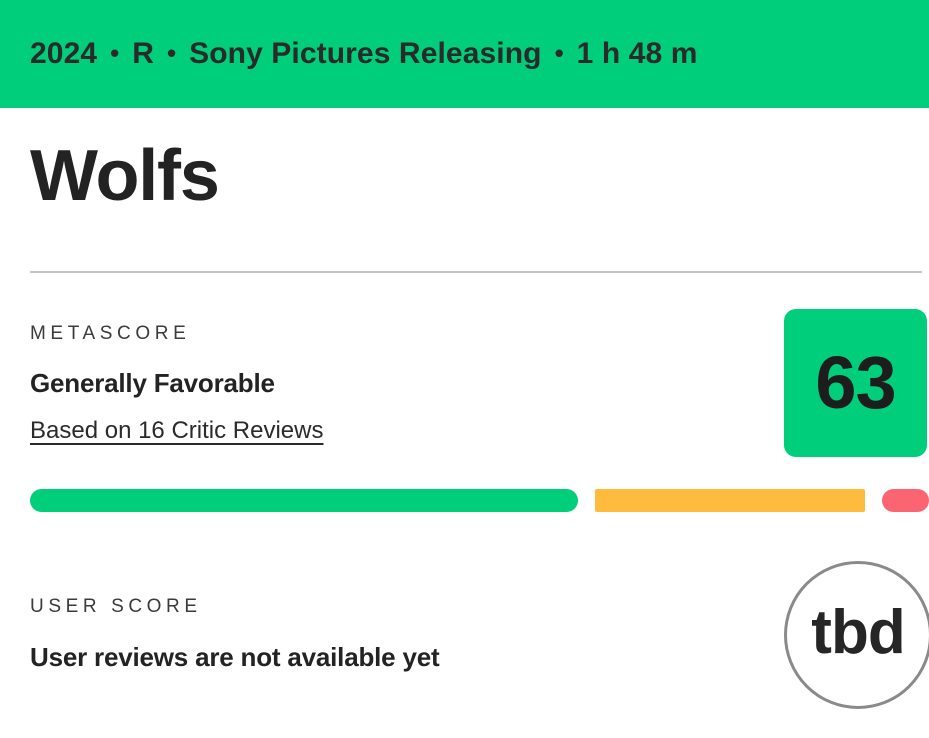 The image size is (929, 738). What do you see at coordinates (476, 272) in the screenshot?
I see `section-divider` at bounding box center [476, 272].